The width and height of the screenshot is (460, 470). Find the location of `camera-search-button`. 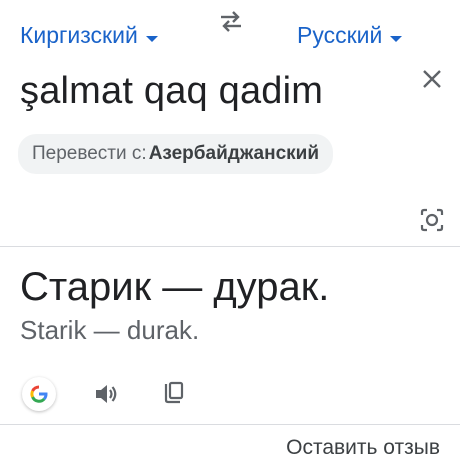

camera-search-button is located at coordinates (432, 221).